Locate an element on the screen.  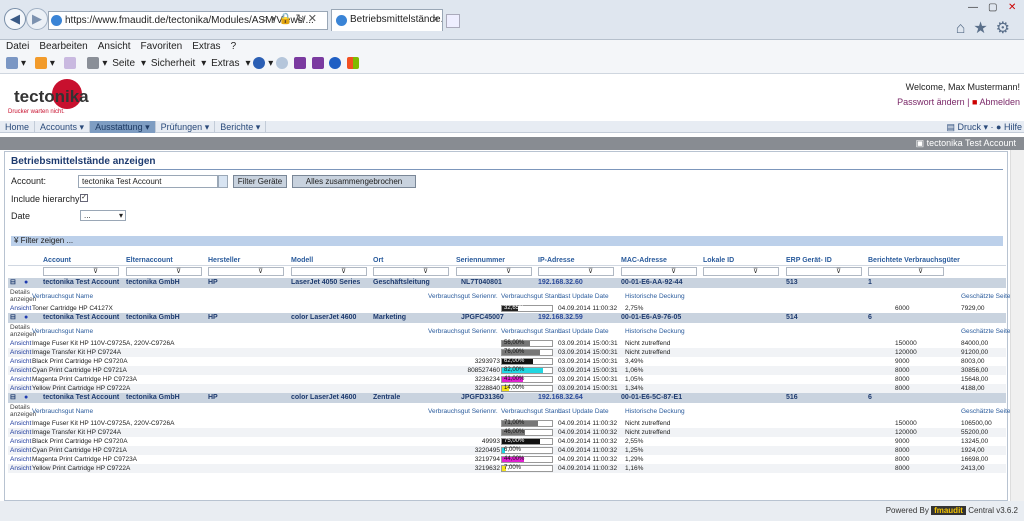
hierarchy-checkbox: ✓ is located at coordinates (84, 198).